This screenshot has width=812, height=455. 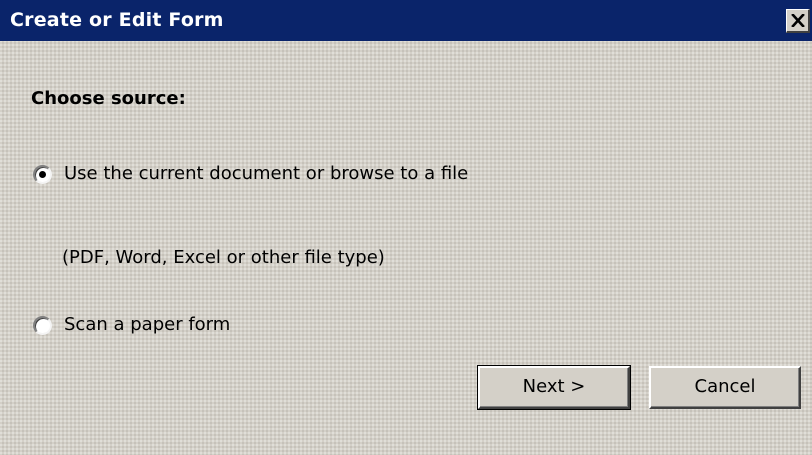 I want to click on choose-source-heading: Choose source:, so click(x=108, y=98).